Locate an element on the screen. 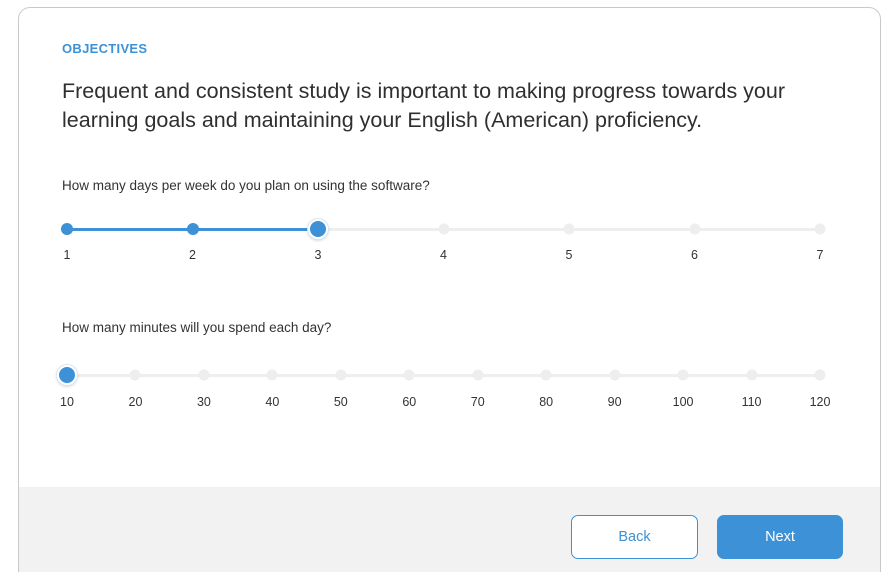  minutes-tick-label: 40 is located at coordinates (272, 402).